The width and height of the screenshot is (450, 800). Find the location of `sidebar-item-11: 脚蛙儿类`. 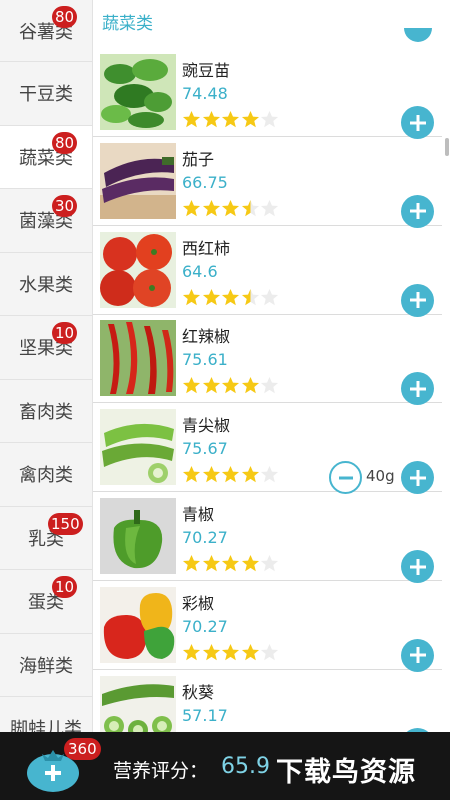

sidebar-item-11: 脚蛙儿类 is located at coordinates (46, 714).